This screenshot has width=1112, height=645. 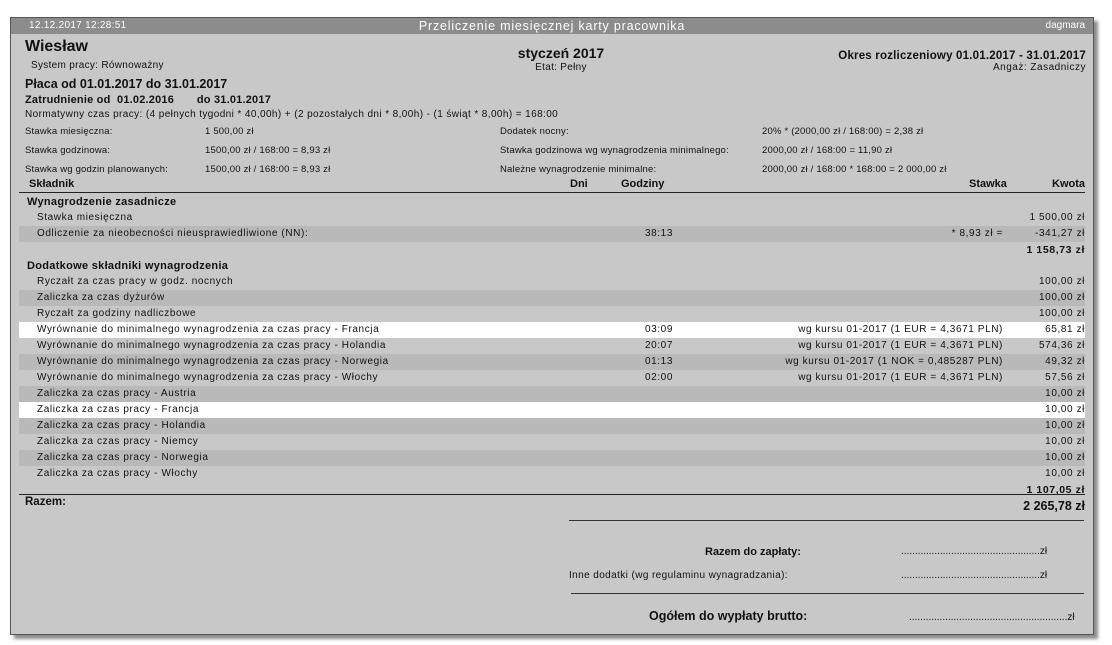 I want to click on to-pay-label: Razem do zapłaty:, so click(x=753, y=552).